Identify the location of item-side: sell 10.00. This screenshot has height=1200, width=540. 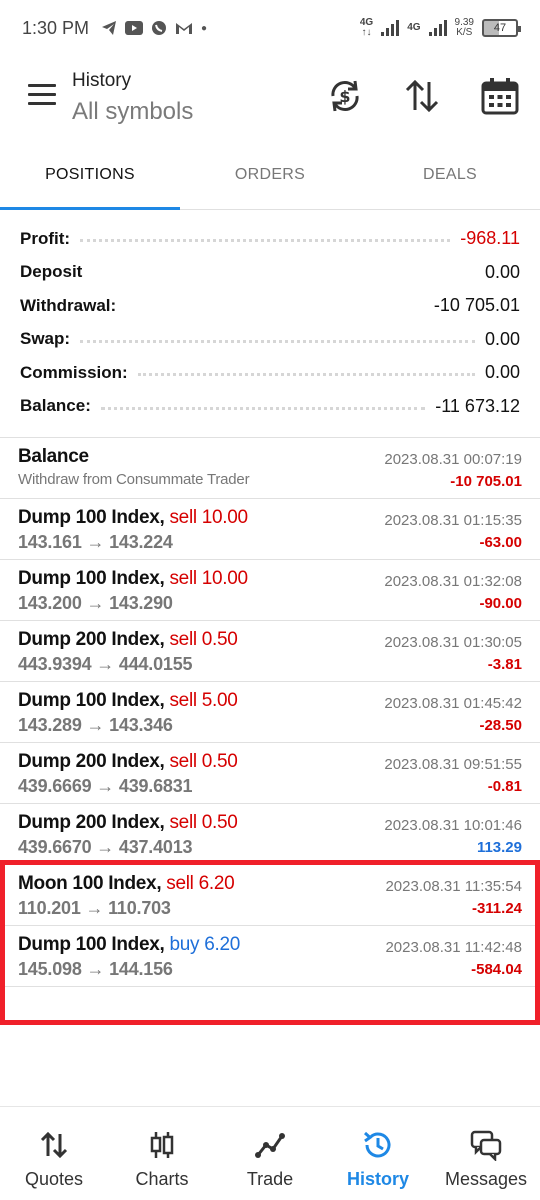
(208, 517).